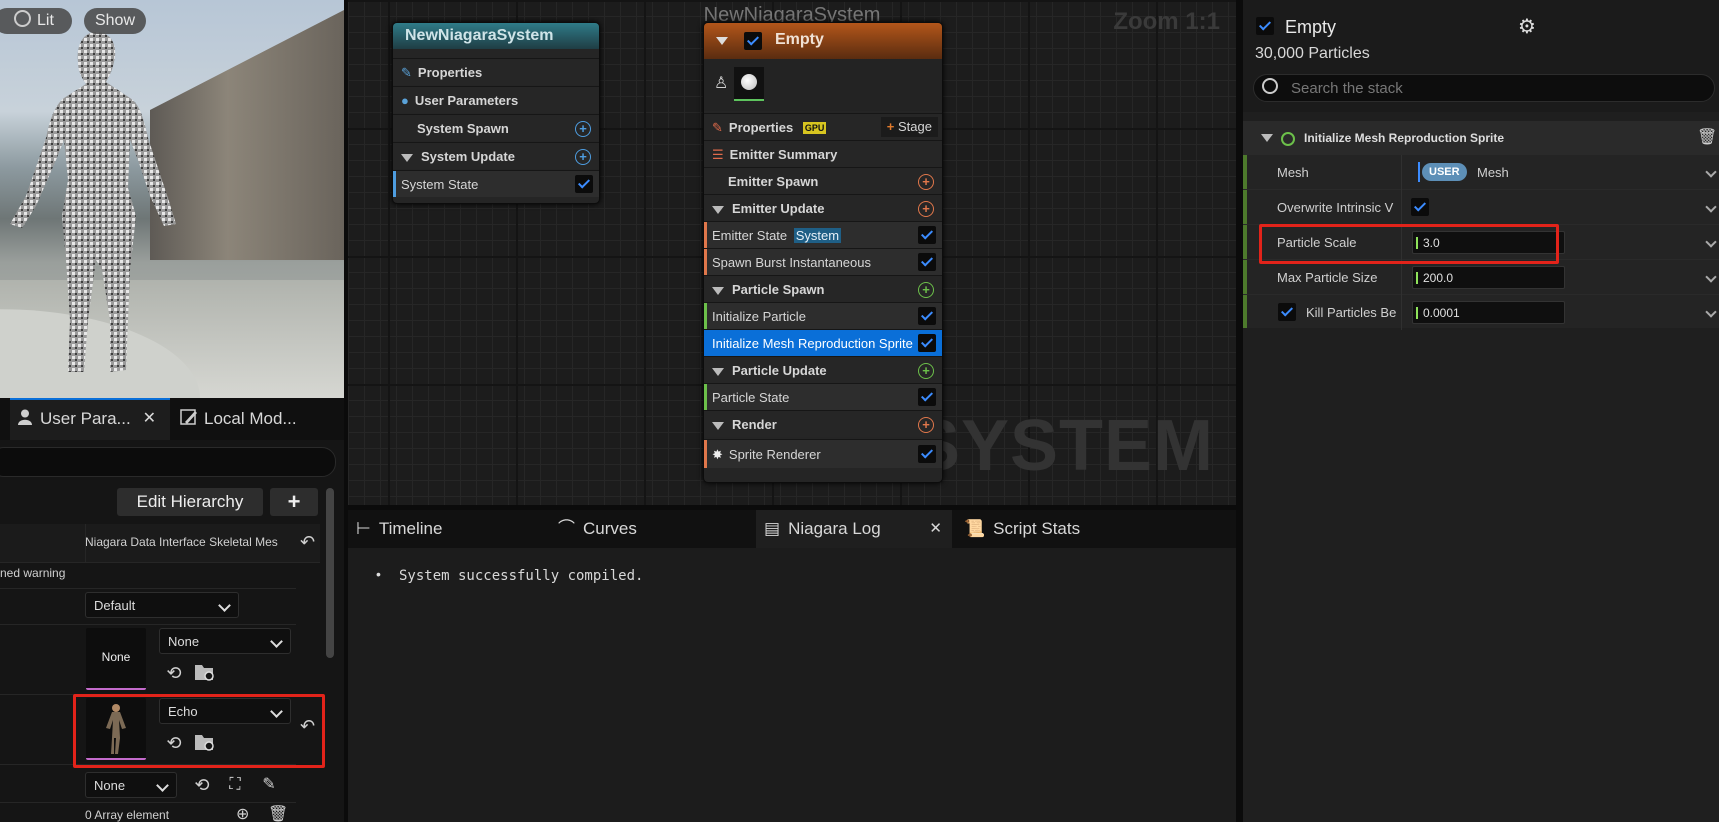 The width and height of the screenshot is (1719, 822). I want to click on system-spawn-row: System Spawn +, so click(496, 127).